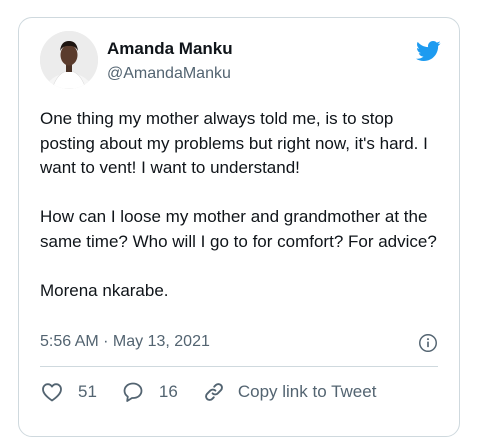  What do you see at coordinates (428, 343) in the screenshot?
I see `info-icon` at bounding box center [428, 343].